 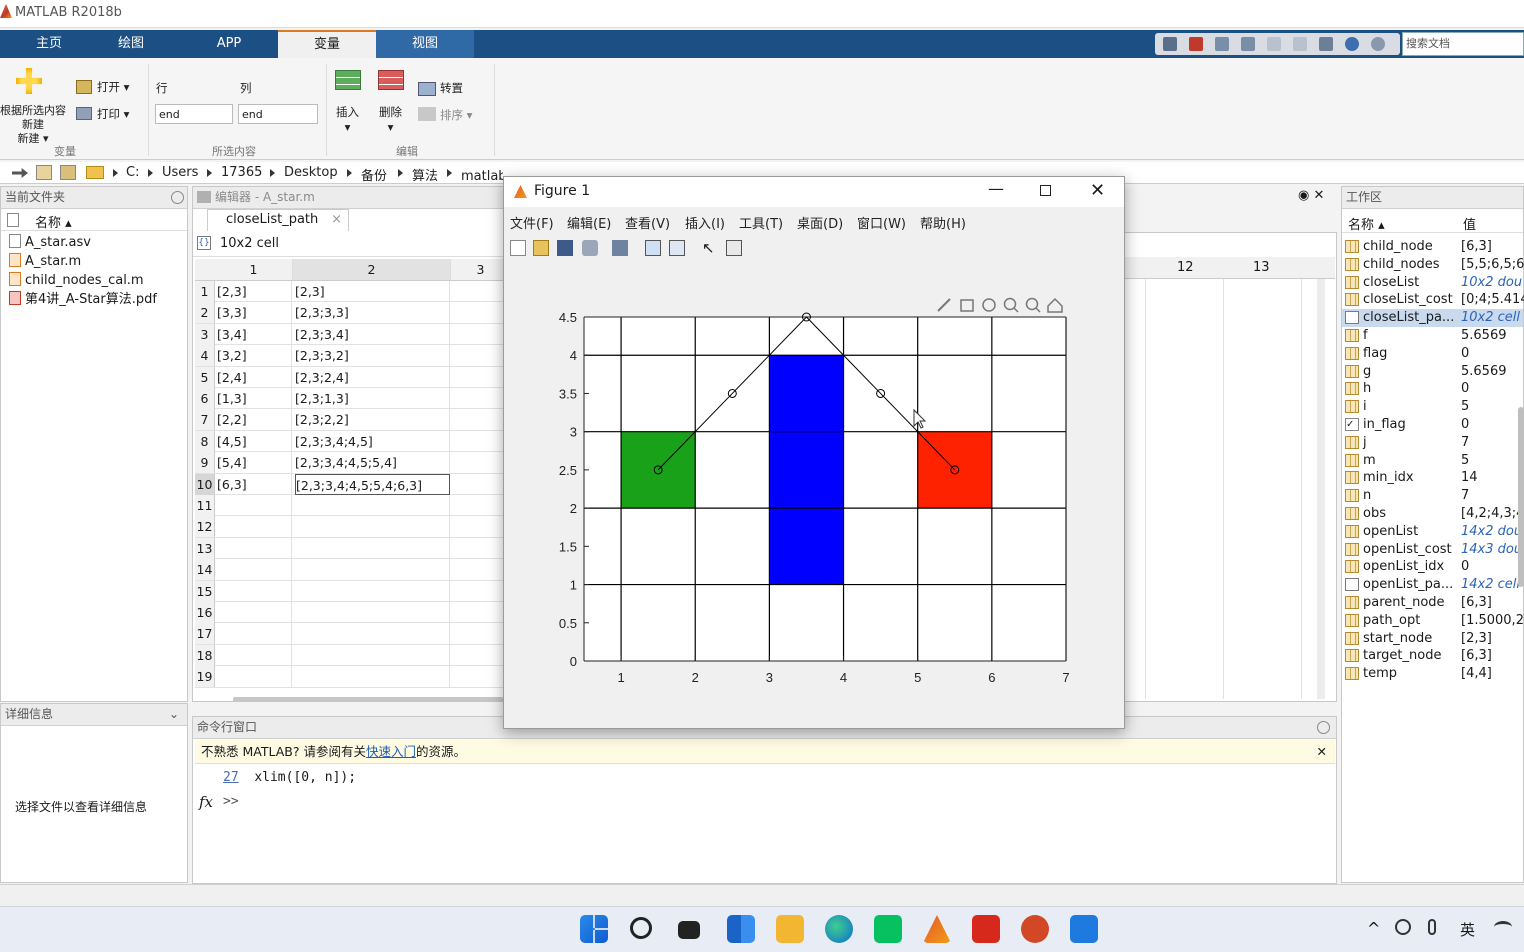 What do you see at coordinates (1055, 305) in the screenshot?
I see `restore-view-icon` at bounding box center [1055, 305].